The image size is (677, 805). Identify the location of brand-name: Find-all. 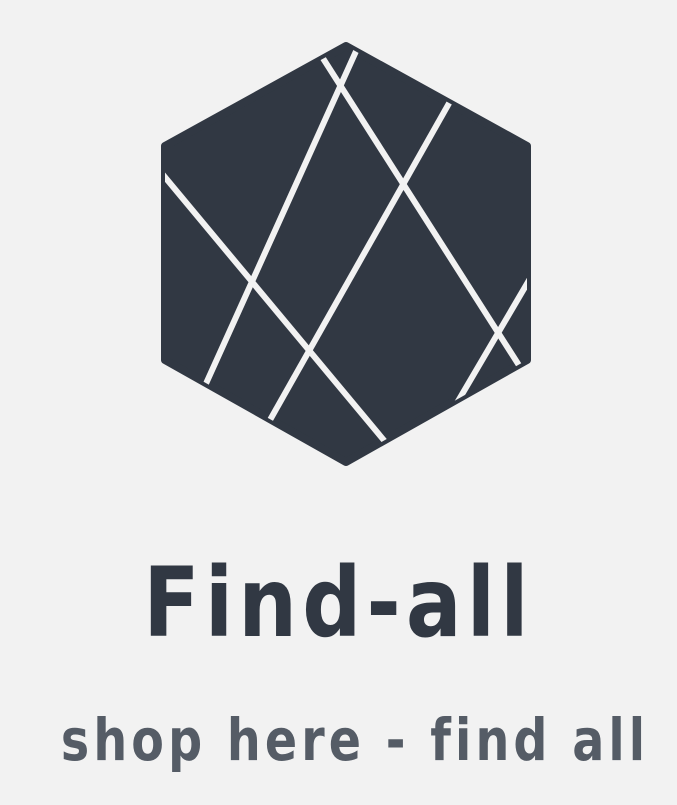
(338, 603).